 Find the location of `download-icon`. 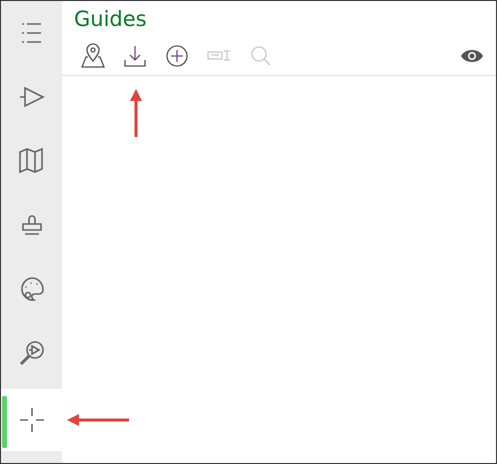

download-icon is located at coordinates (135, 56).